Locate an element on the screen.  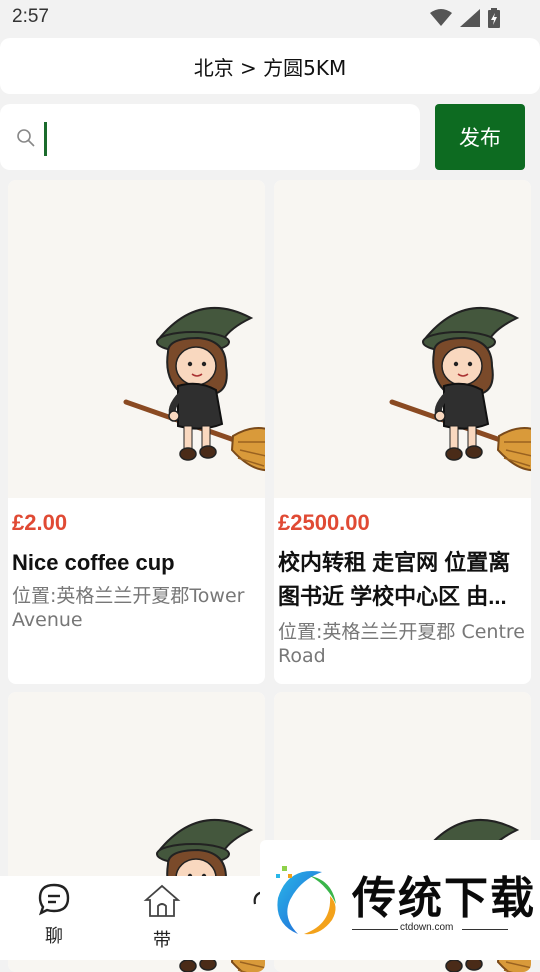
wifi-icon is located at coordinates (441, 17).